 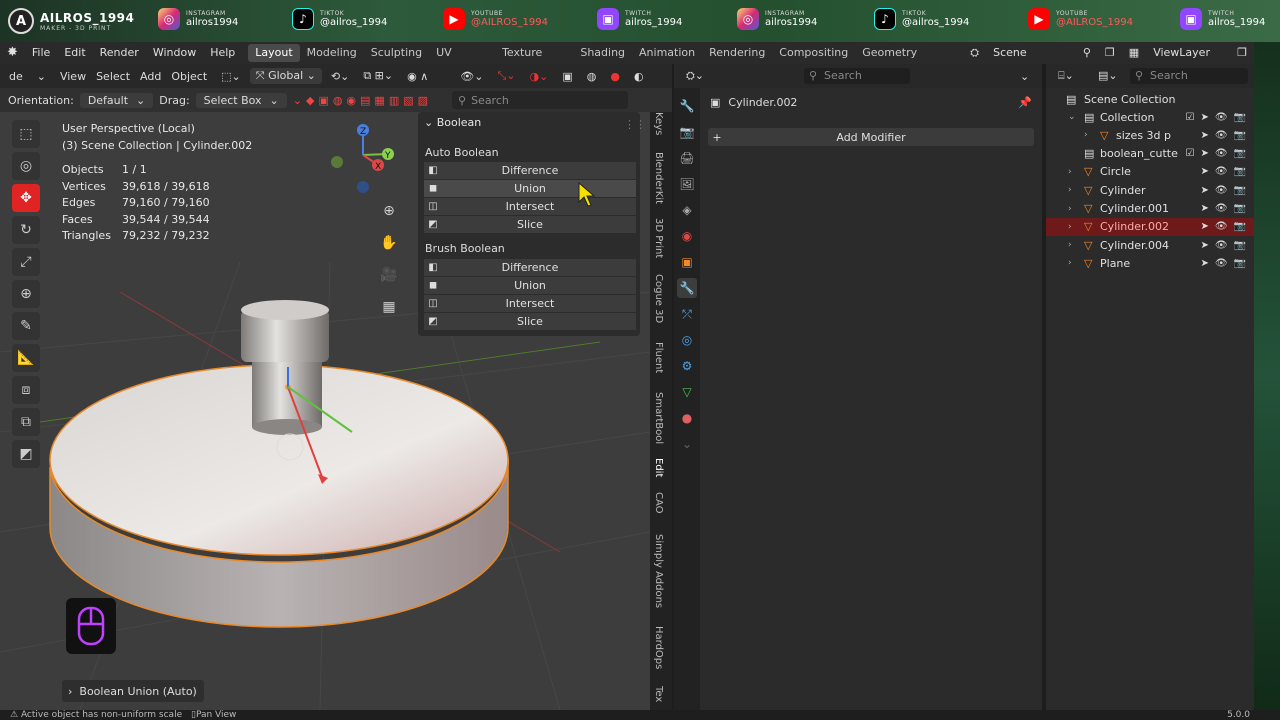 I want to click on outliner-type-icon: ⌸⌄, so click(x=1066, y=76).